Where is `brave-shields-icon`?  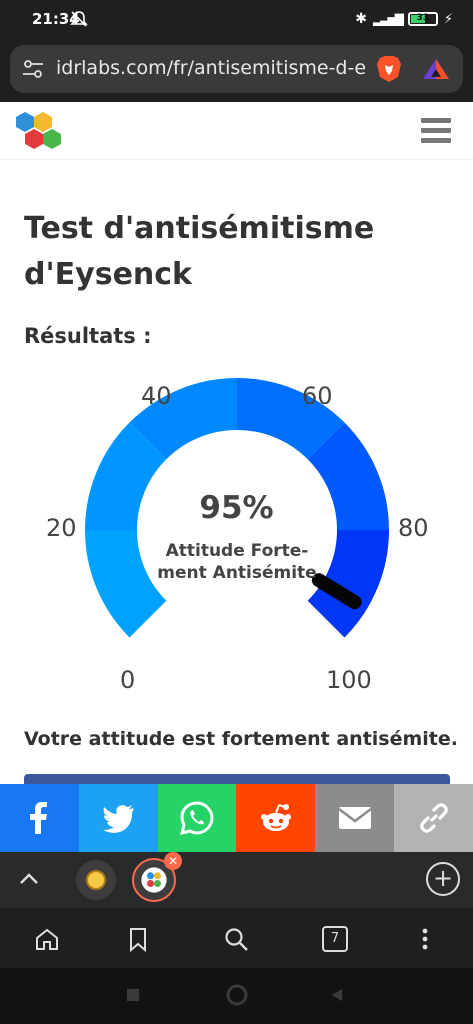 brave-shields-icon is located at coordinates (389, 69).